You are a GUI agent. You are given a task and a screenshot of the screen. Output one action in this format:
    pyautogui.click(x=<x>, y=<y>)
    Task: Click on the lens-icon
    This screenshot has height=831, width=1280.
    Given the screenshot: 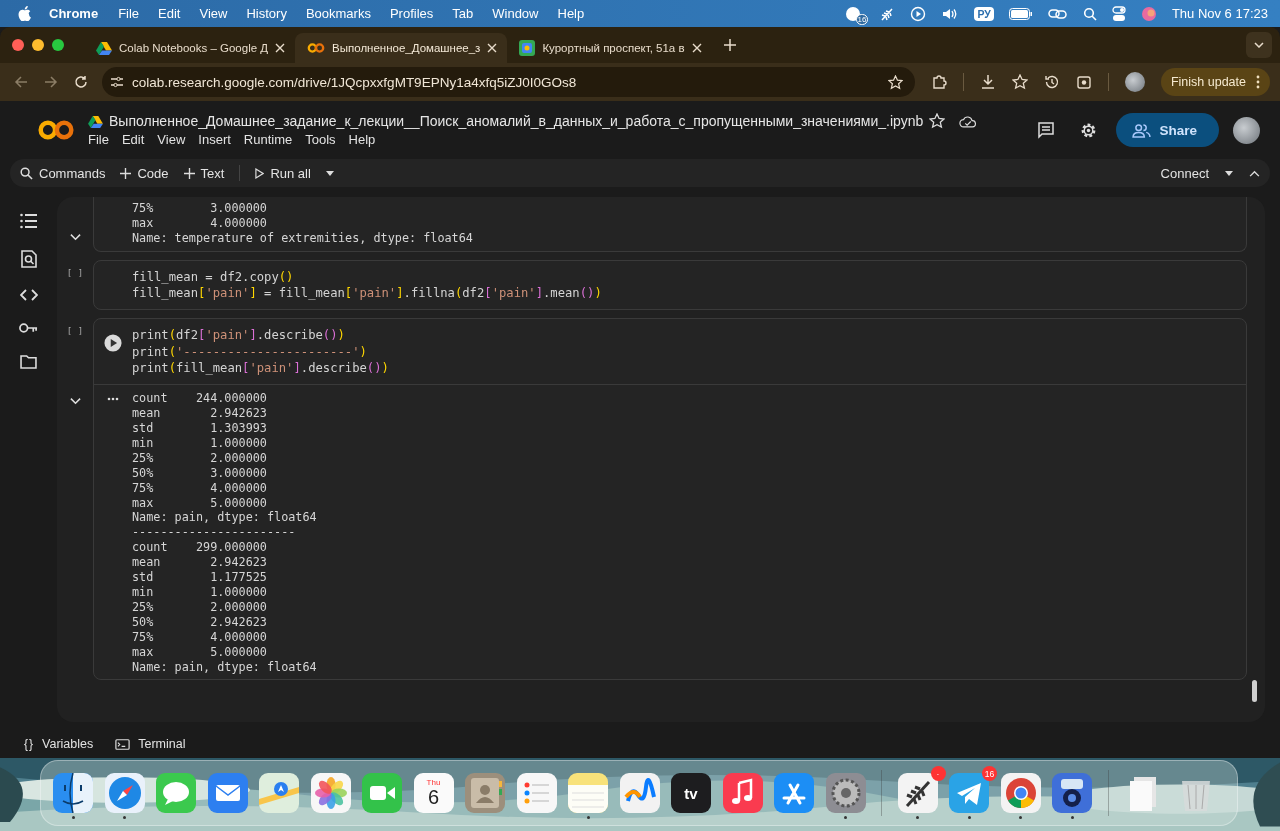 What is the action you would take?
    pyautogui.click(x=1072, y=793)
    